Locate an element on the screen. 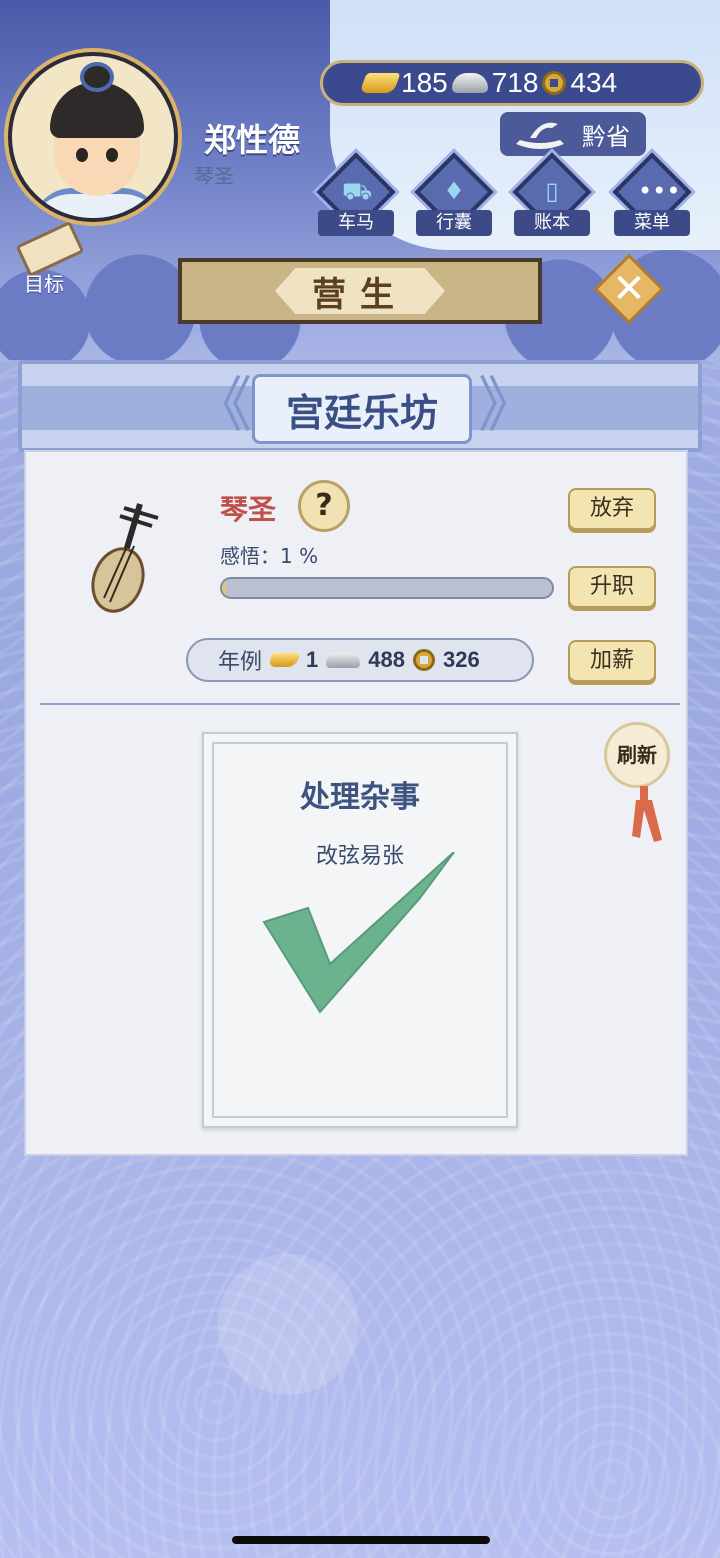  page-title: 营生 is located at coordinates (360, 291).